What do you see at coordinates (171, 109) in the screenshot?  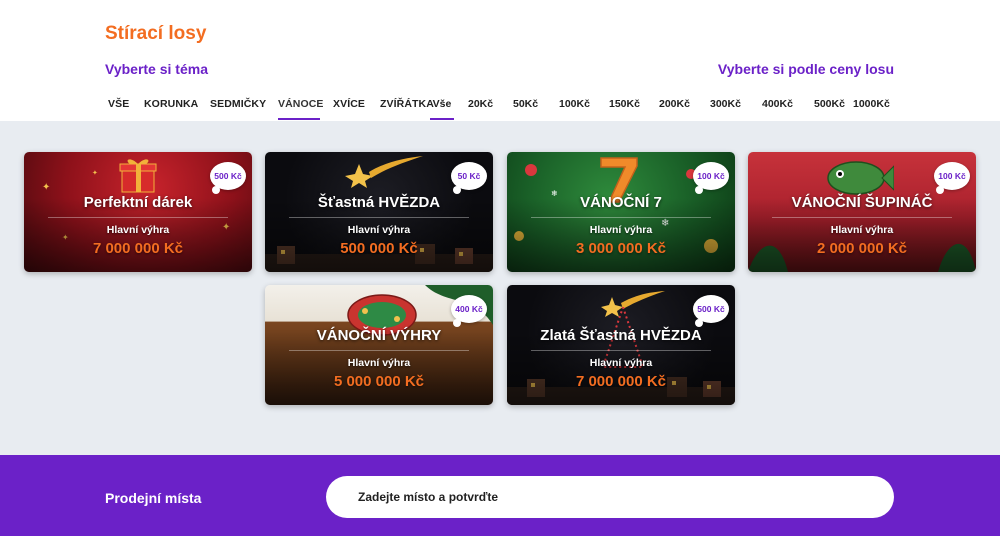 I see `tab-korunka: KORUNKA` at bounding box center [171, 109].